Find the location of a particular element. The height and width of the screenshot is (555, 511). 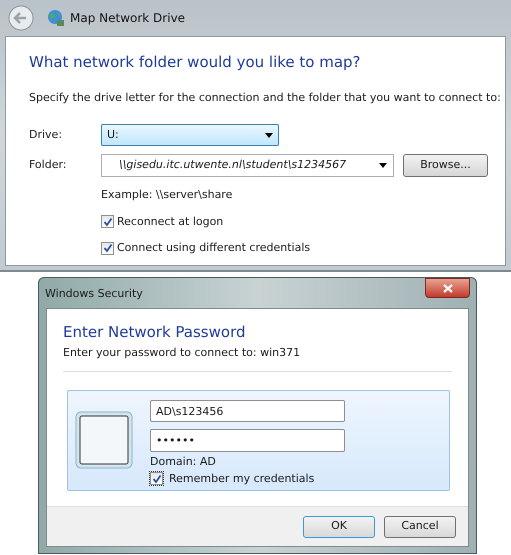

checkbox-label: Remember my credentials is located at coordinates (241, 478).